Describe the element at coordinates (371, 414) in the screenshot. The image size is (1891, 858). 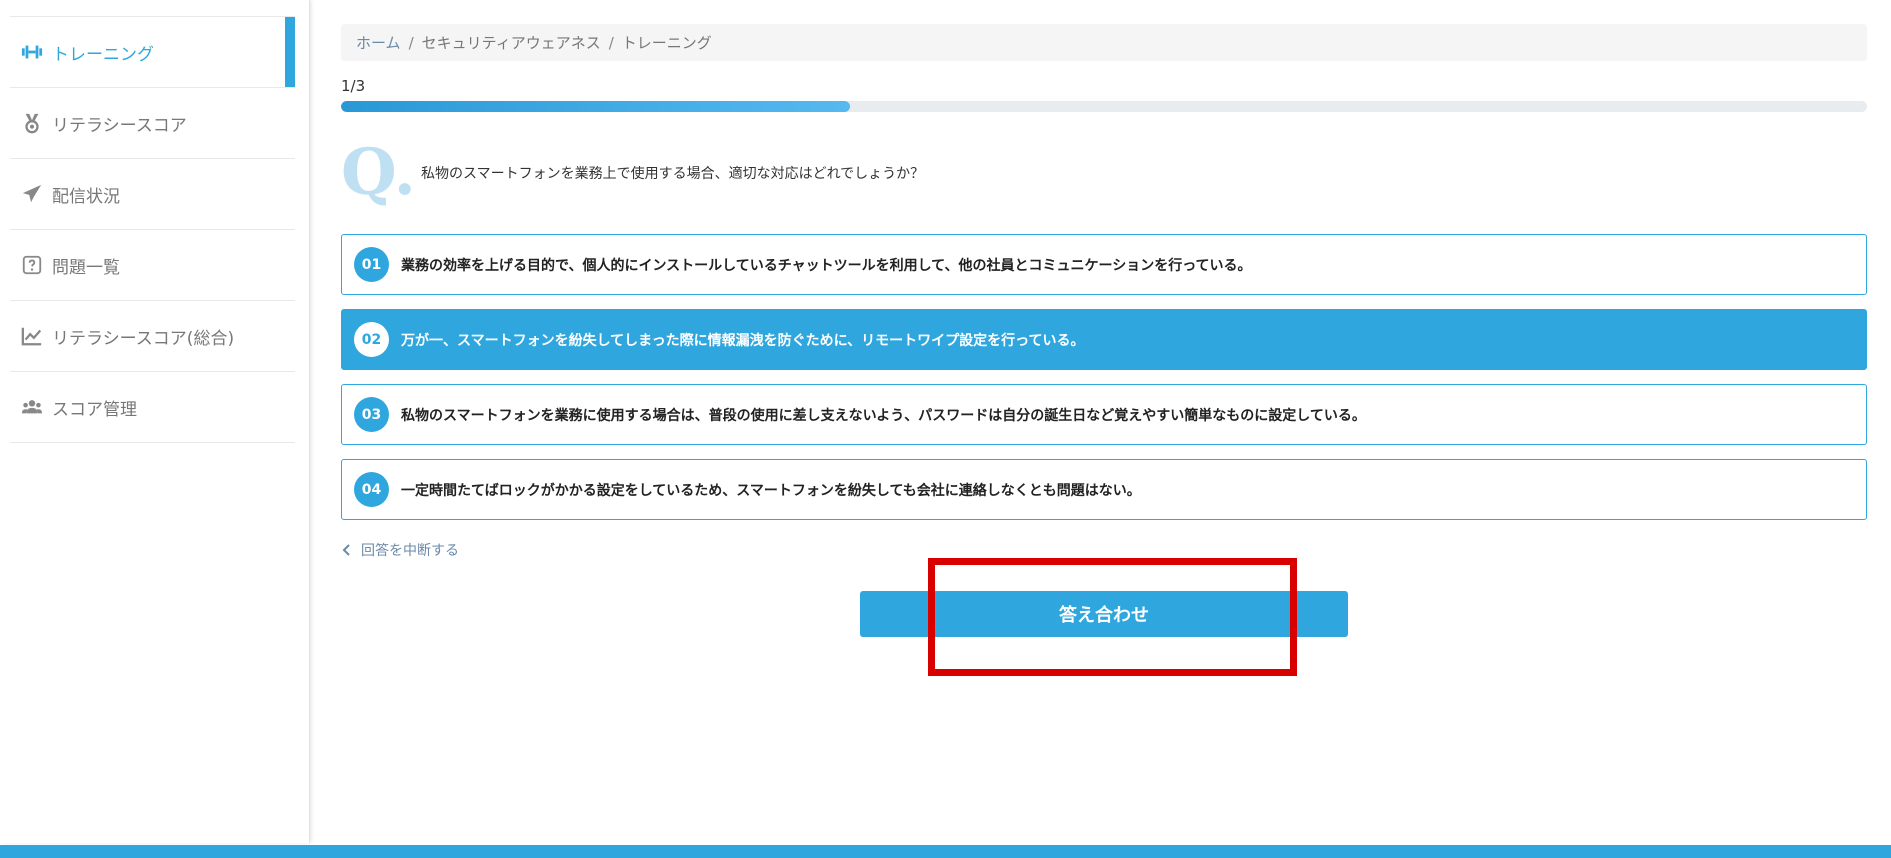
I see `choice-number: 03` at that location.